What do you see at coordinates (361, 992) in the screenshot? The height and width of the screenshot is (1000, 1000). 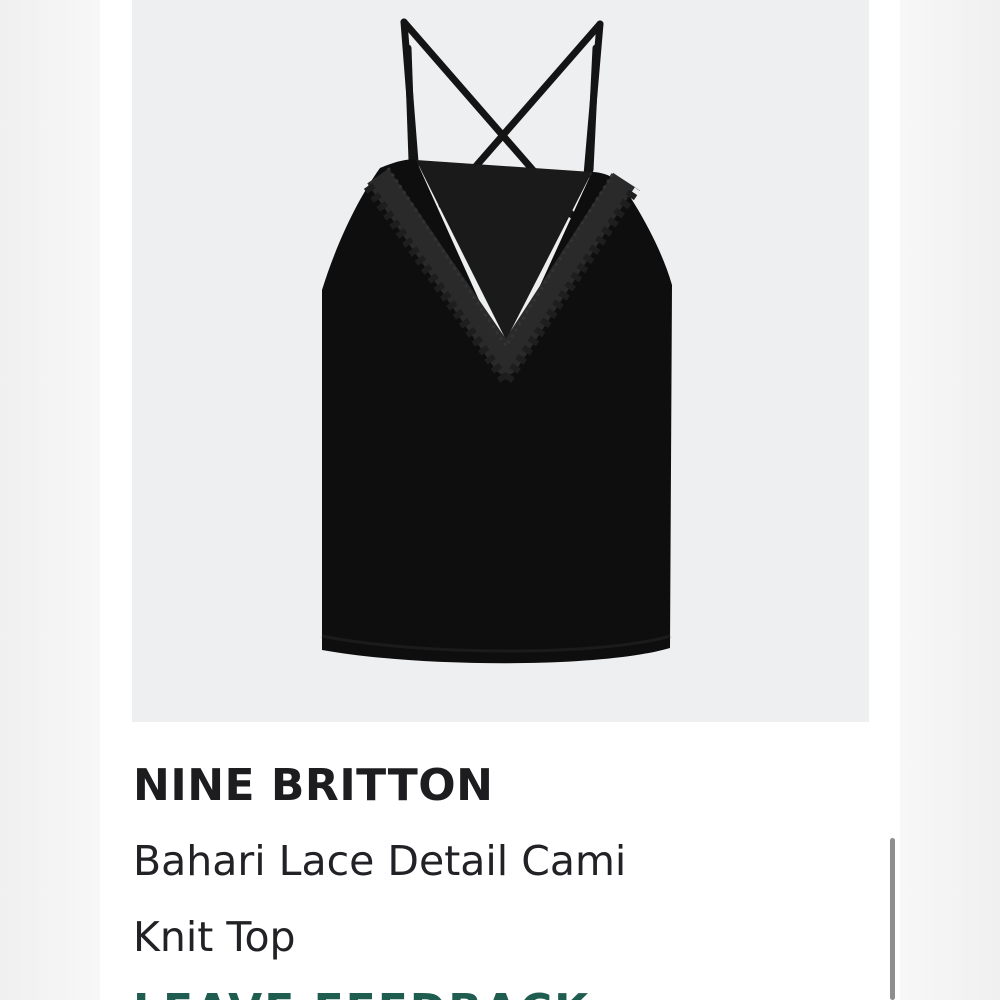 I see `leave-feedback-label: LEAVE FEEDBACK` at bounding box center [361, 992].